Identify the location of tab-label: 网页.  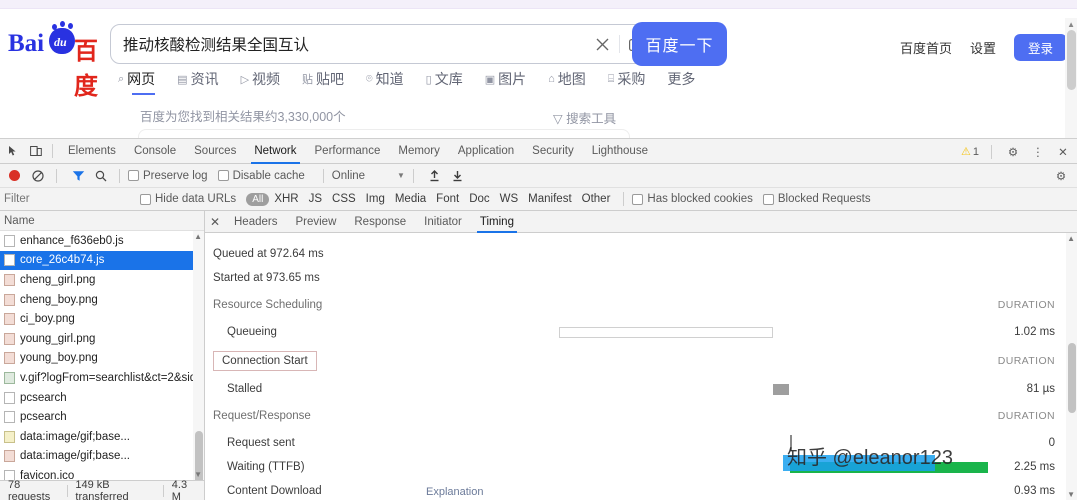
(141, 79).